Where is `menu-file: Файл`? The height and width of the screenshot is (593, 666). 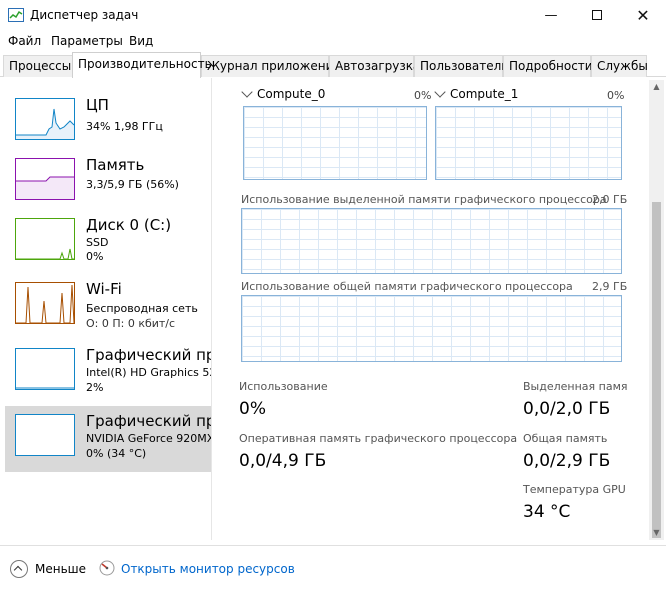 menu-file: Файл is located at coordinates (24, 41).